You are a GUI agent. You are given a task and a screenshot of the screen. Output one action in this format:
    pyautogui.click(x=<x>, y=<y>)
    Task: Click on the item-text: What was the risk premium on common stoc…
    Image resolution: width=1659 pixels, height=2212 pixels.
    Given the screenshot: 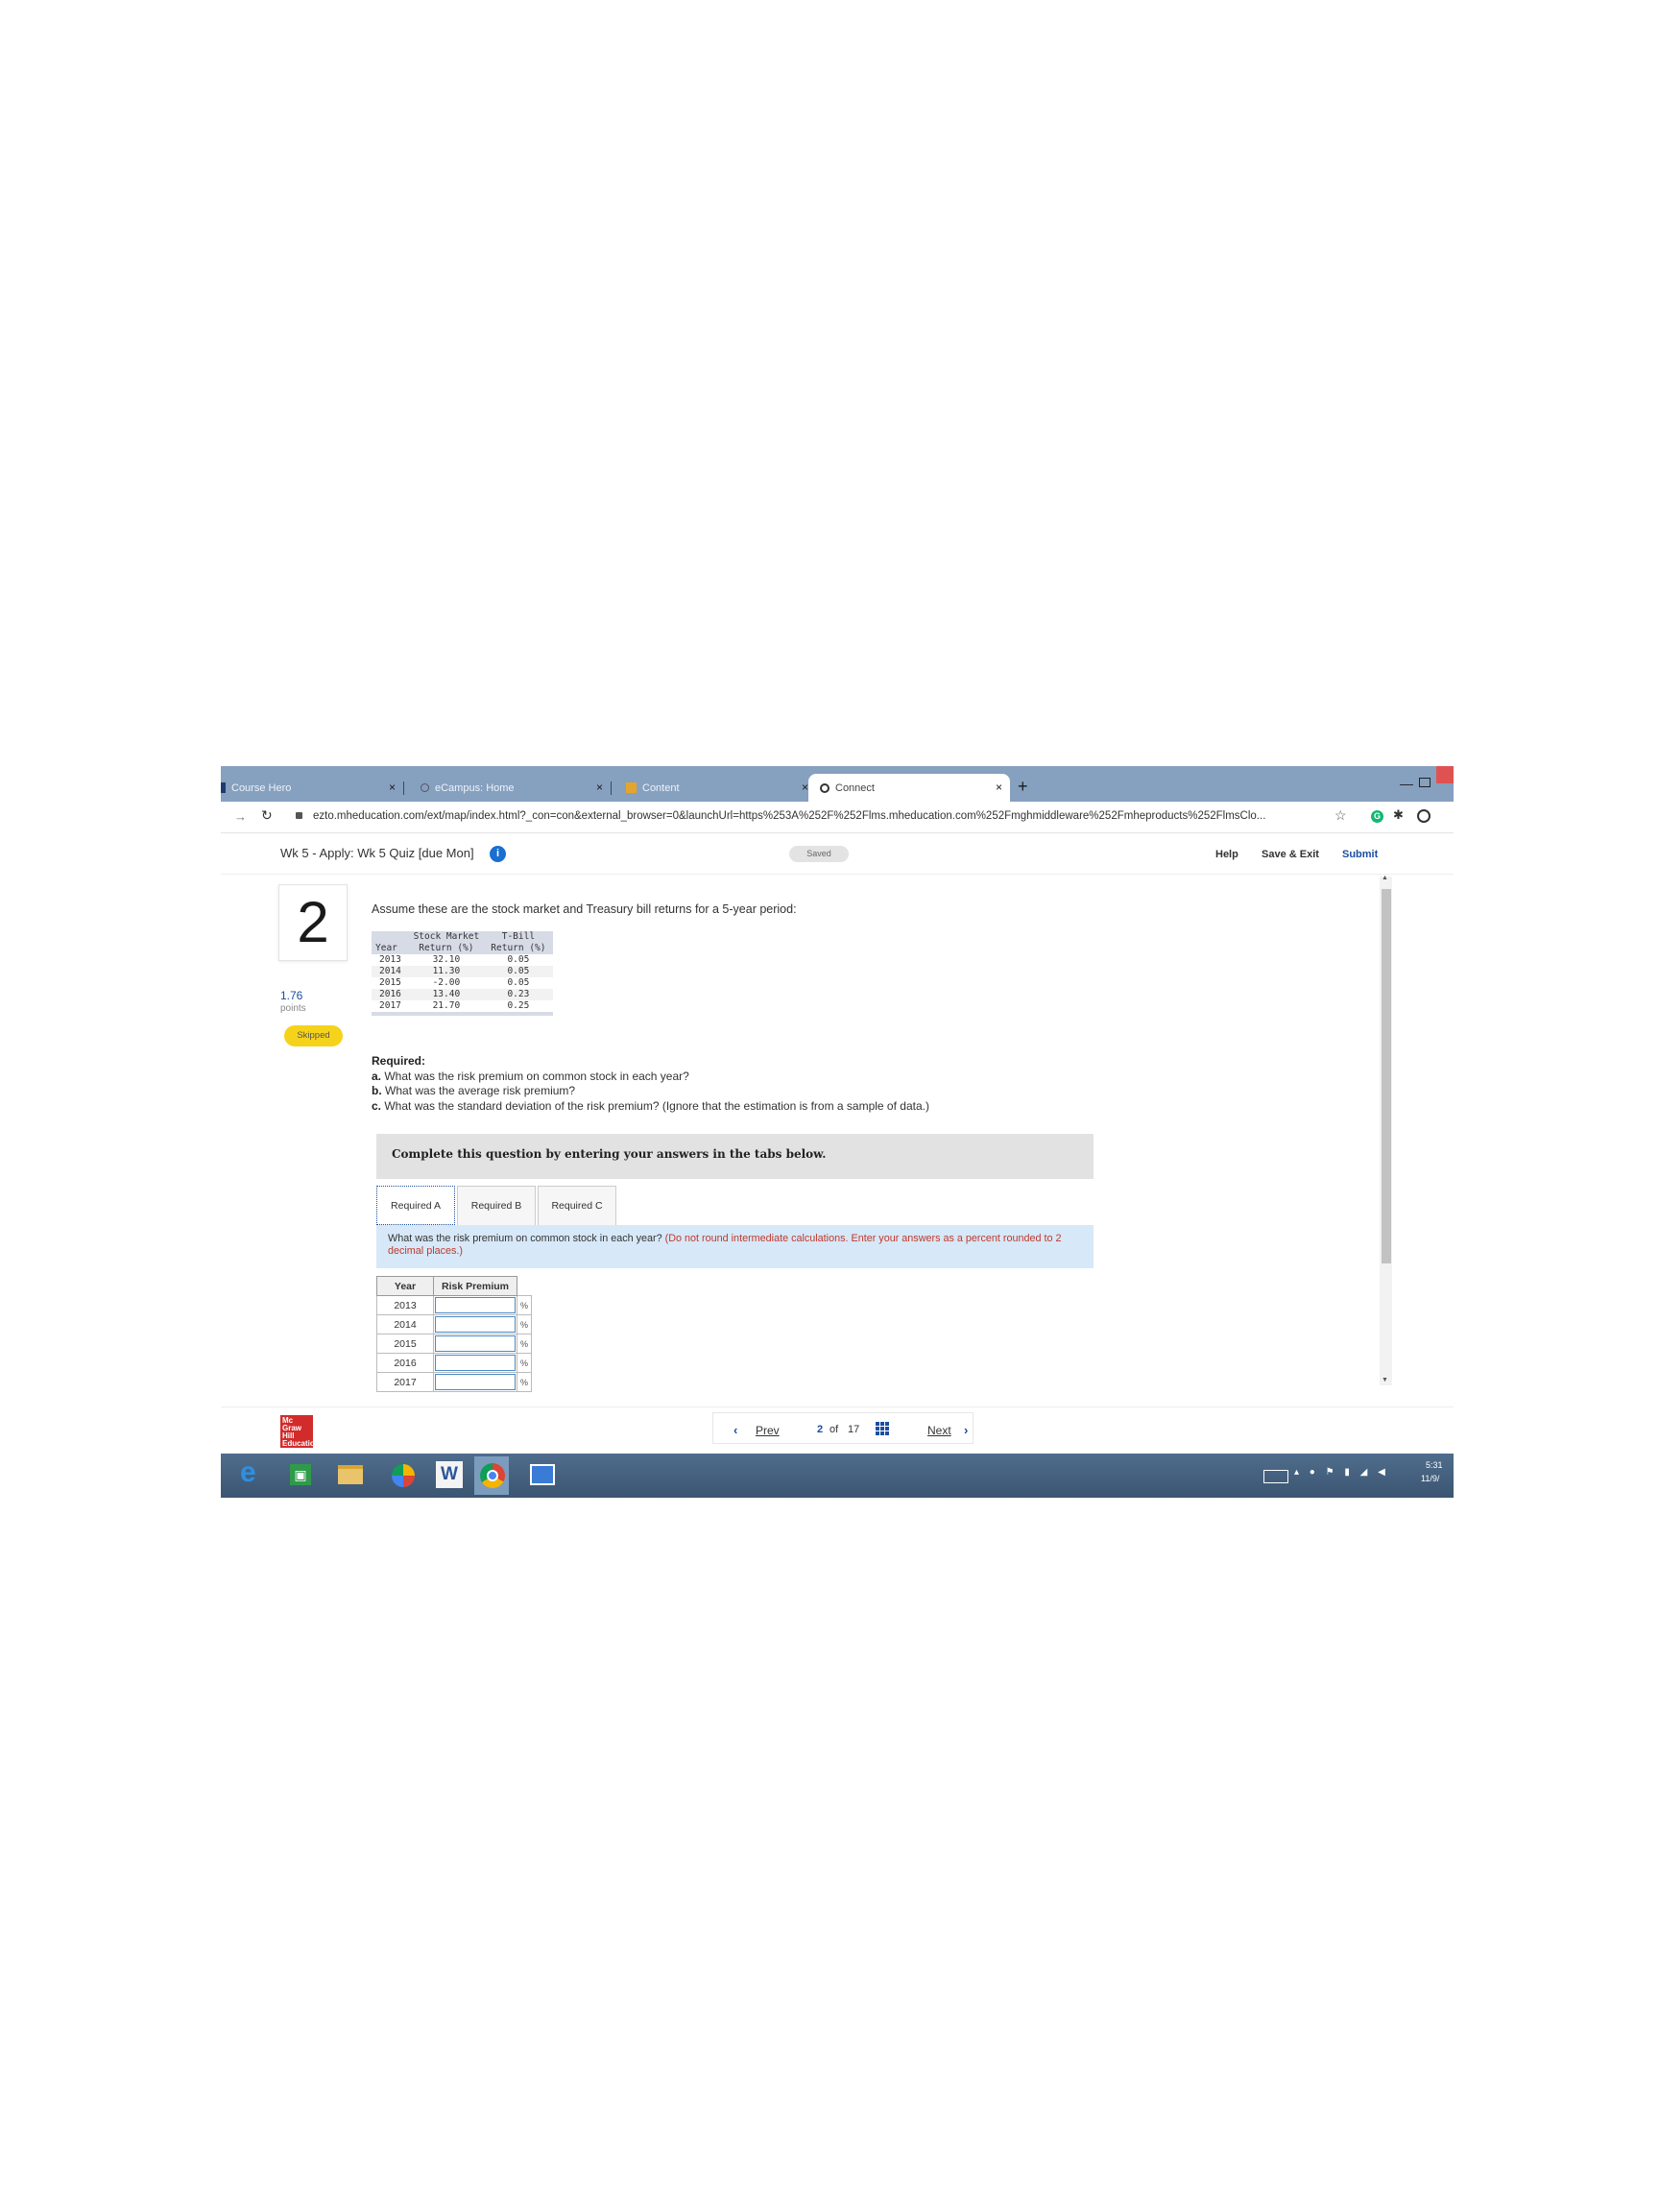 What is the action you would take?
    pyautogui.click(x=536, y=1076)
    